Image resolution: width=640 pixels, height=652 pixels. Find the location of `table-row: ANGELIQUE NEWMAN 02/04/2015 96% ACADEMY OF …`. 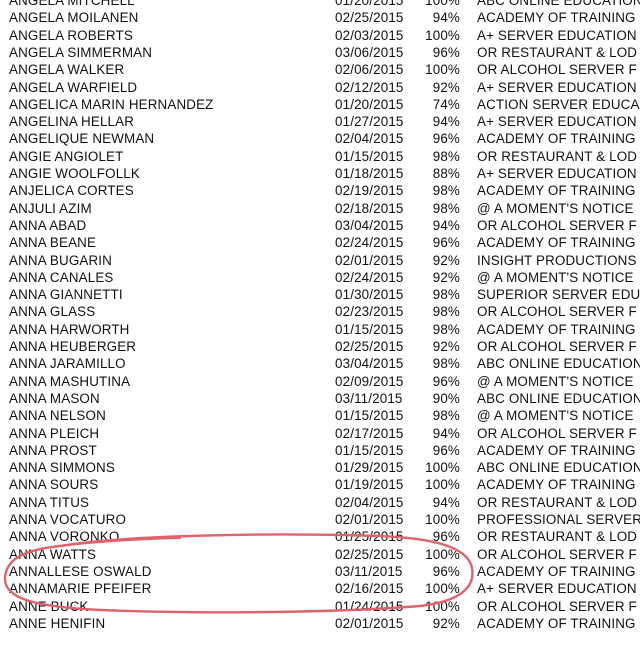

table-row: ANGELIQUE NEWMAN 02/04/2015 96% ACADEMY OF … is located at coordinates (320, 138).